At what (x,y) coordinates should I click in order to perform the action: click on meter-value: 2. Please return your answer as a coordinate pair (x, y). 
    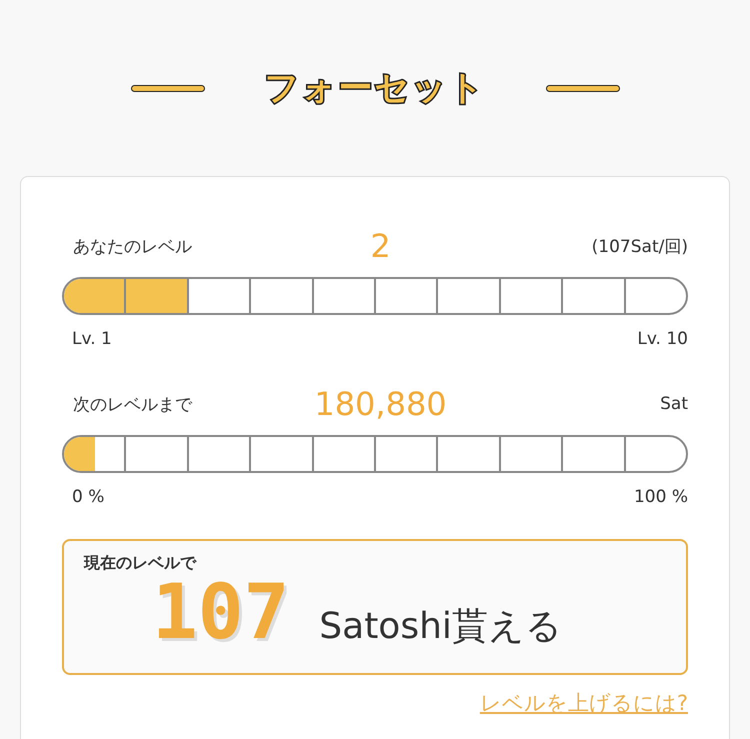
    Looking at the image, I should click on (380, 246).